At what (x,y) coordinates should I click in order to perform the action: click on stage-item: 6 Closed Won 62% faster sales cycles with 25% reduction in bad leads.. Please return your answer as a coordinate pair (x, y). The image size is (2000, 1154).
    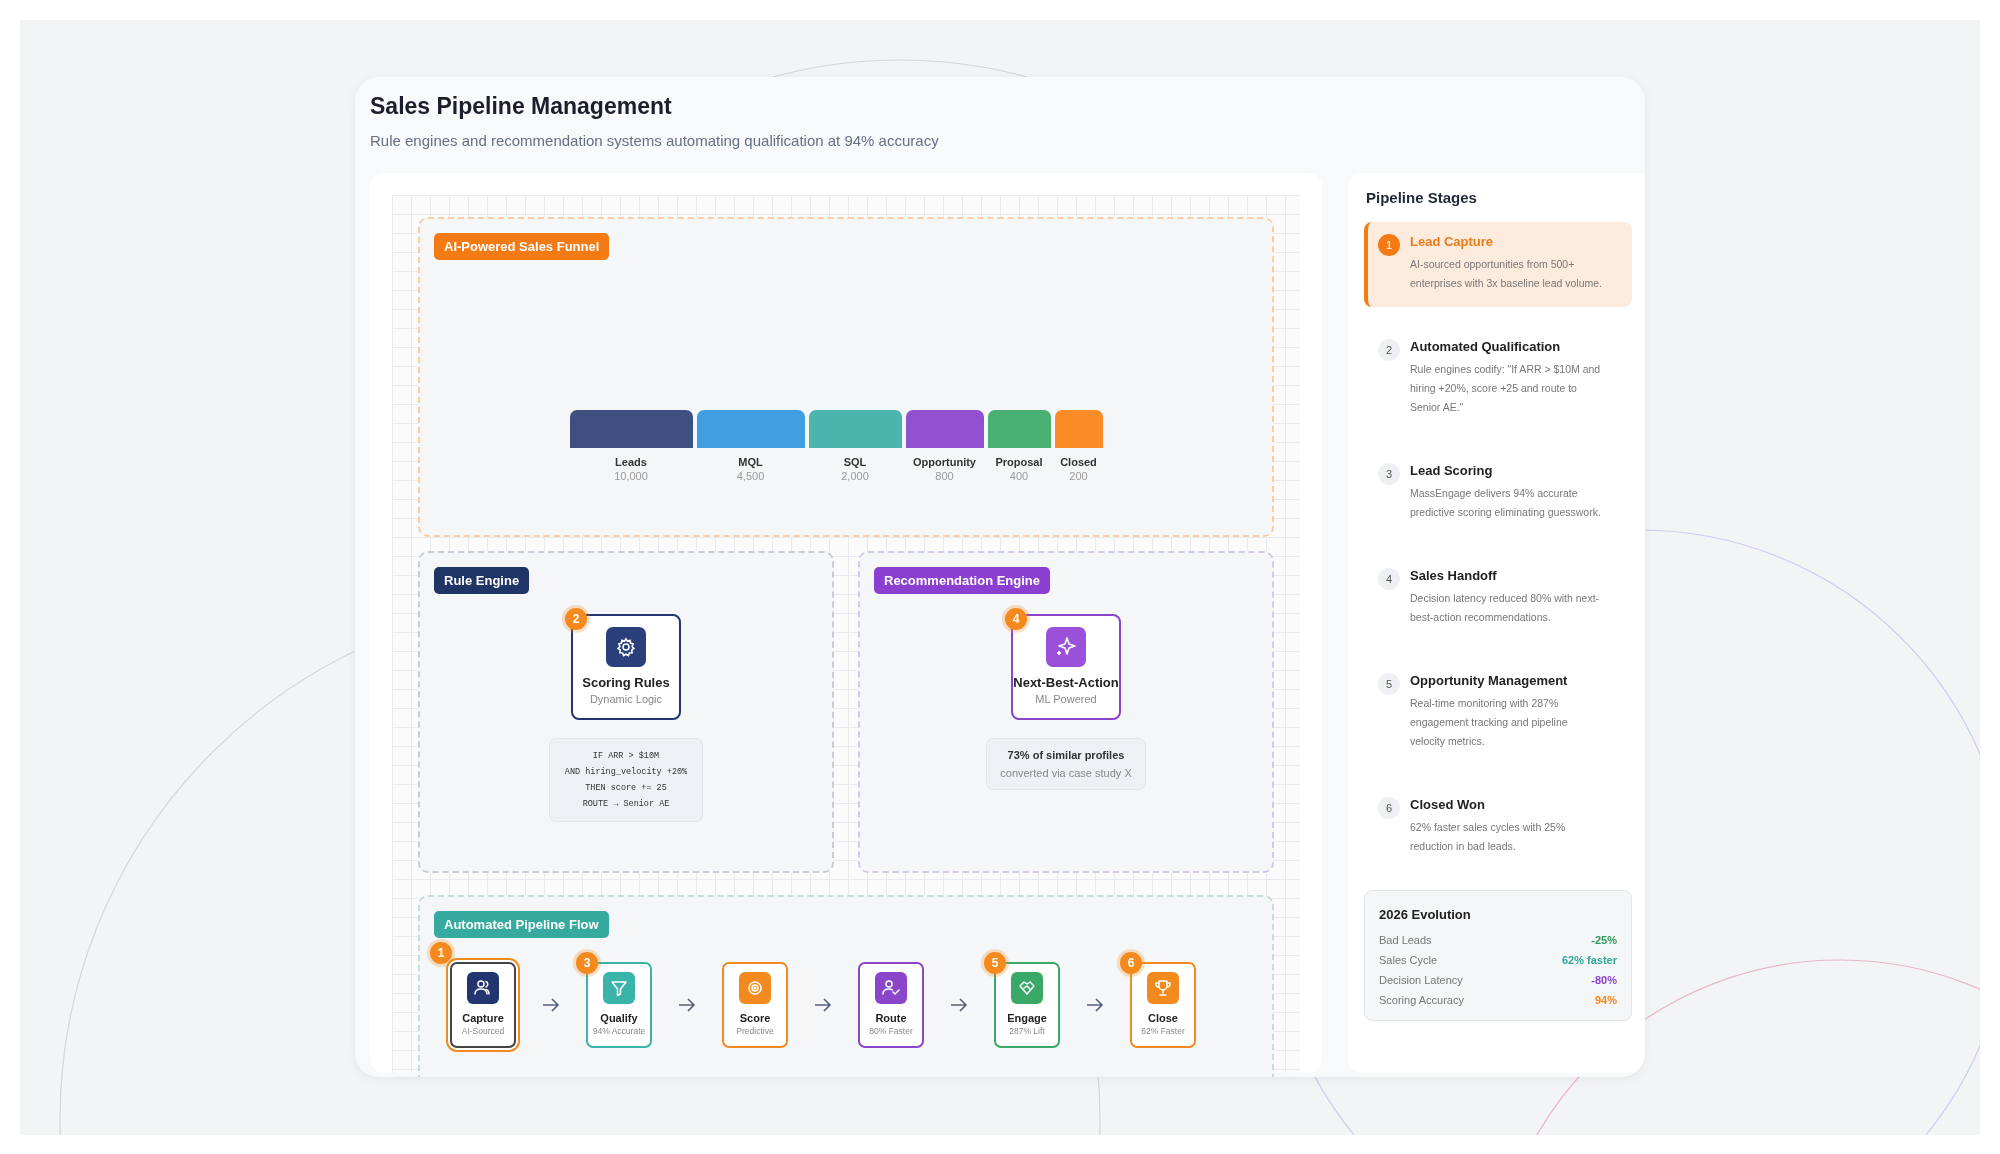
    Looking at the image, I should click on (1498, 827).